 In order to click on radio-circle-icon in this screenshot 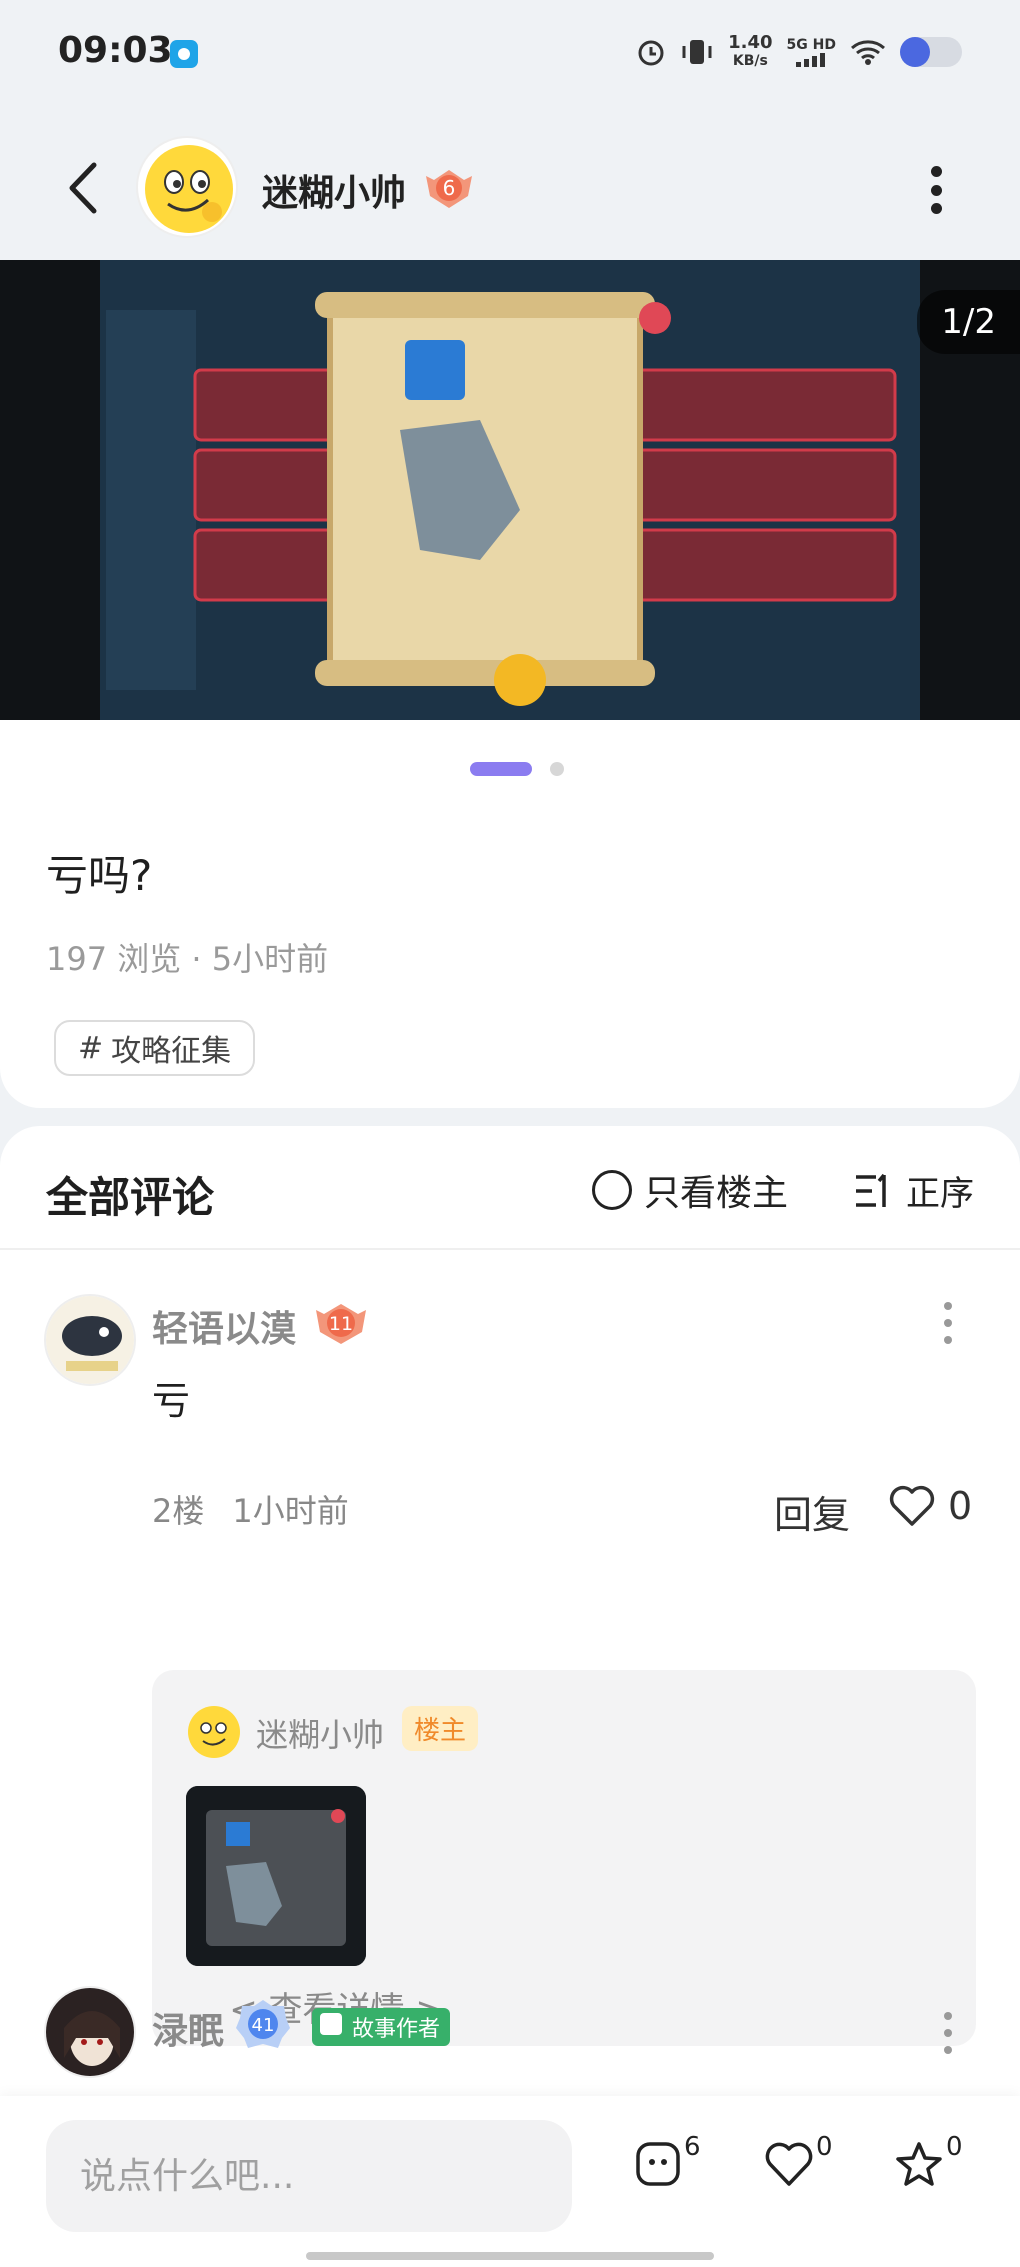, I will do `click(612, 1190)`.